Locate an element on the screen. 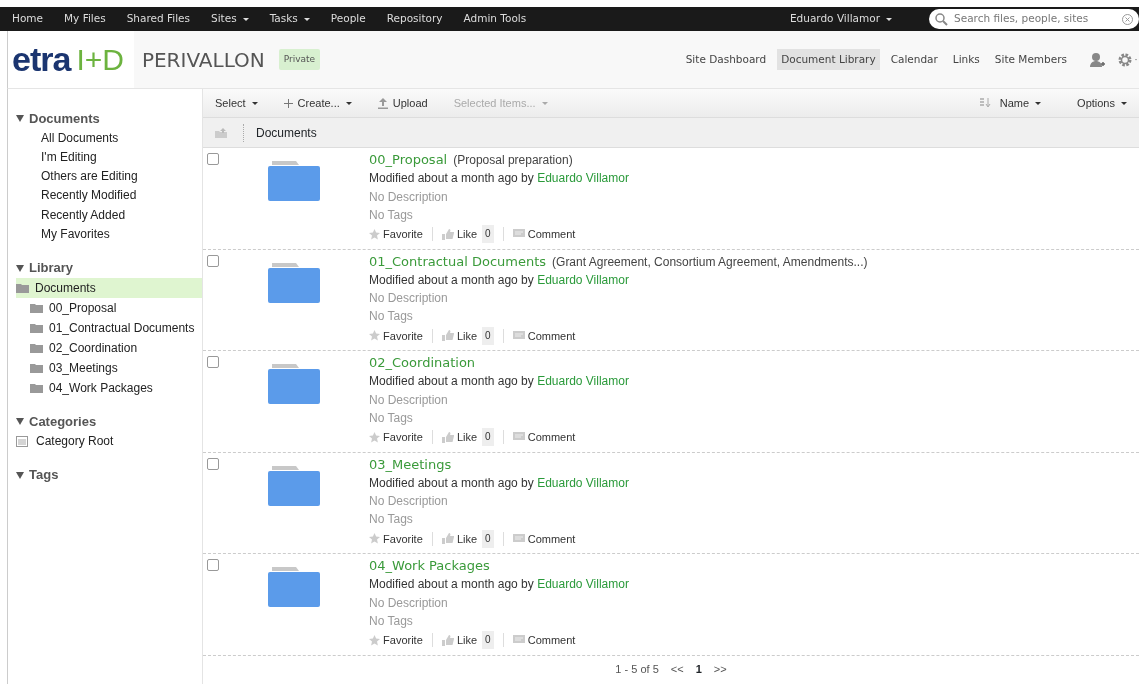 This screenshot has width=1139, height=684. sort-icon is located at coordinates (985, 103).